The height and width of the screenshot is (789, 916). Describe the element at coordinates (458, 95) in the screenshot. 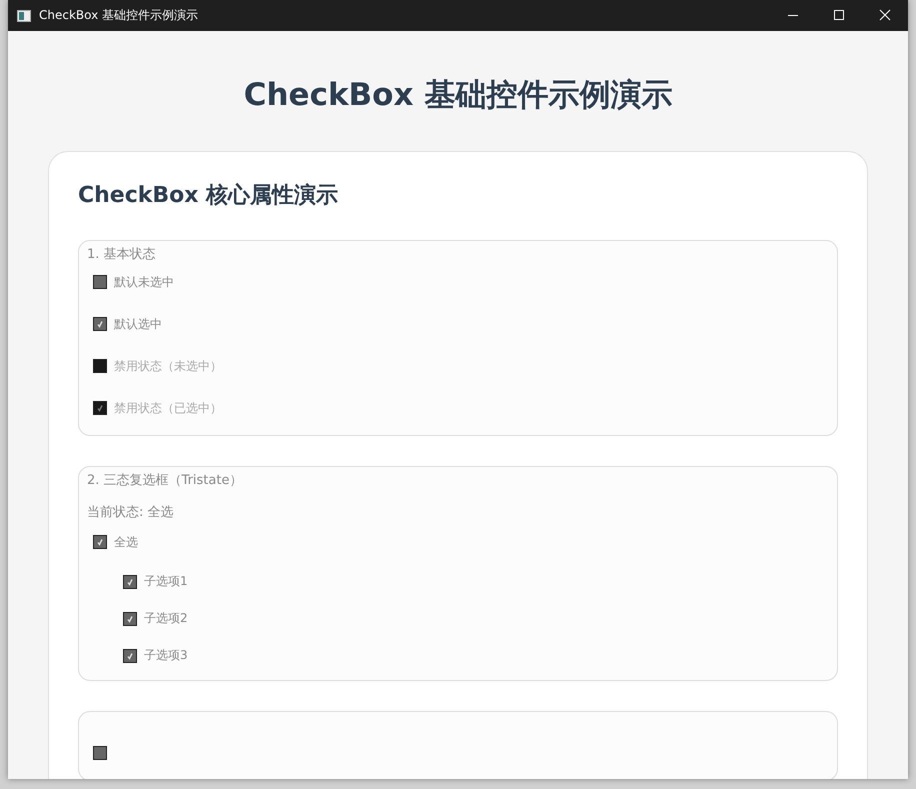

I see `page-heading: CheckBox 基础控件示例演示` at that location.